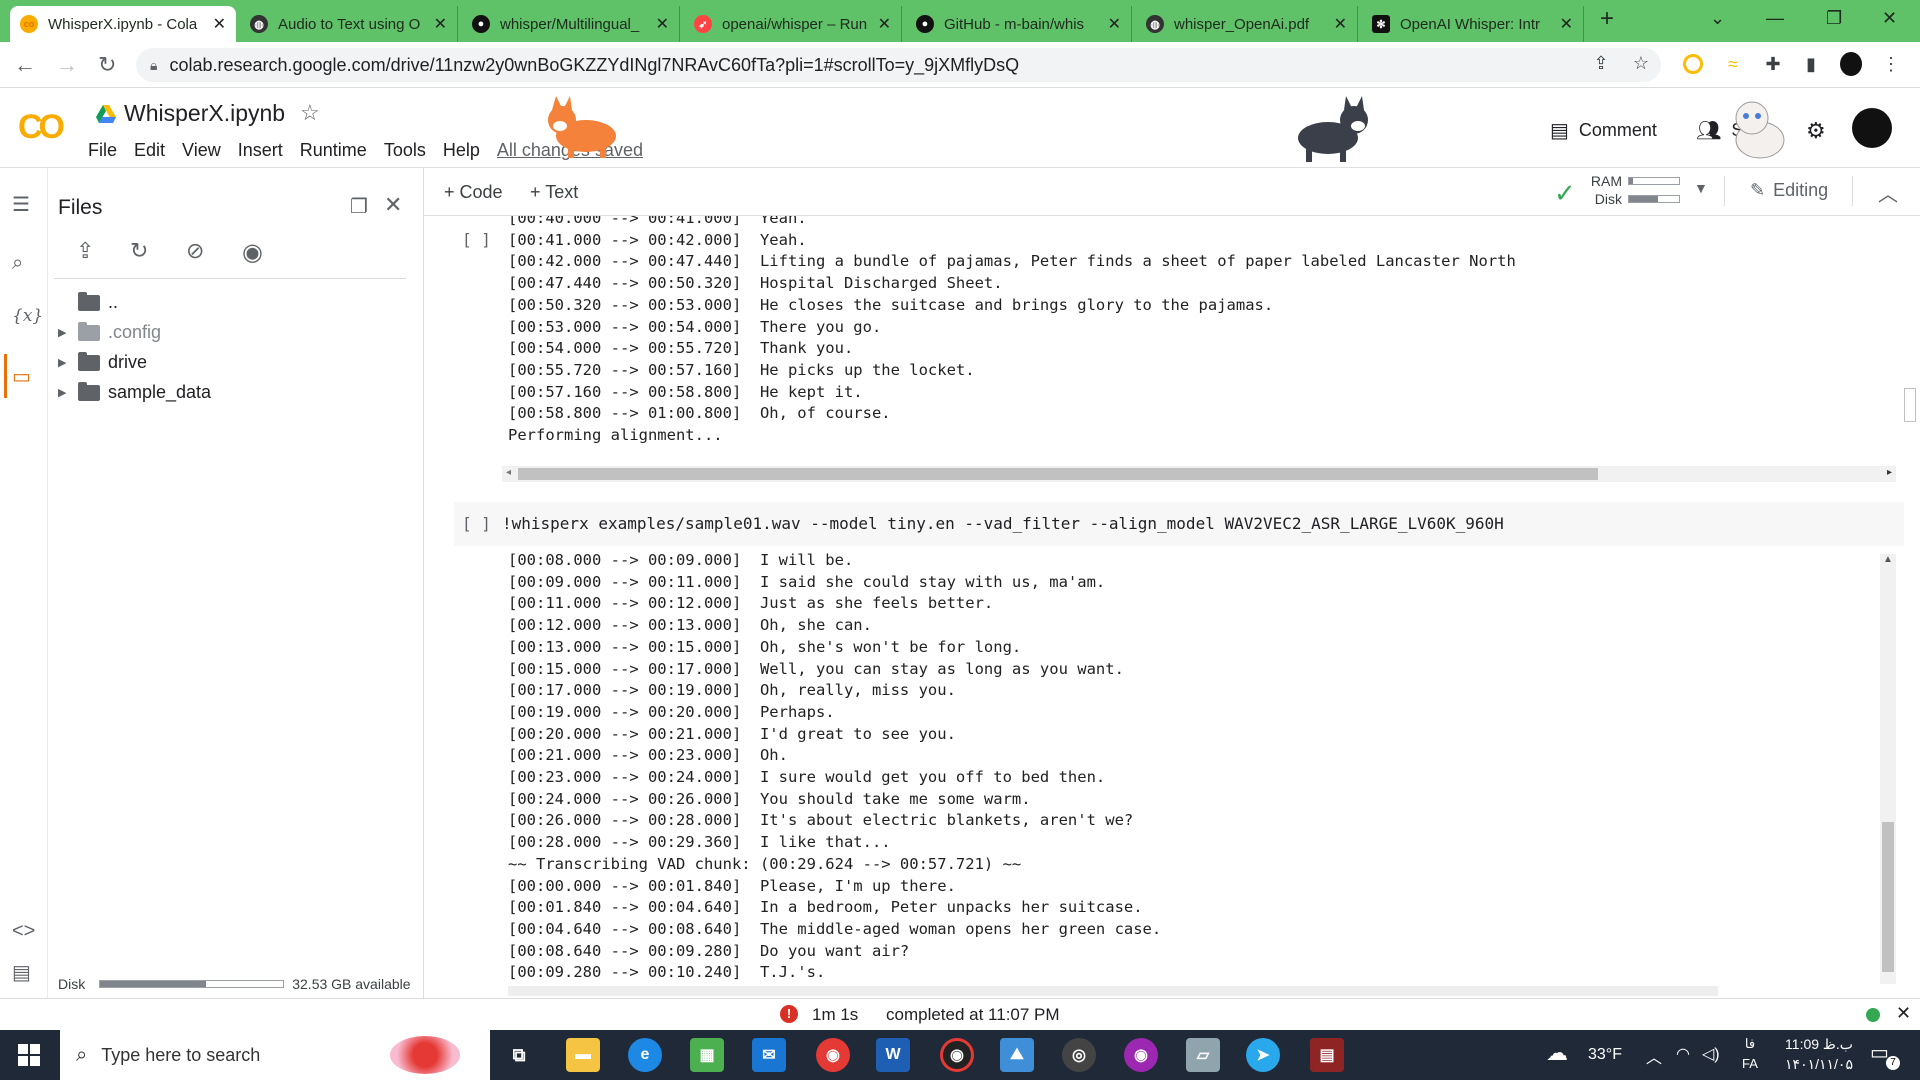 This screenshot has height=1080, width=1920. What do you see at coordinates (1473, 24) in the screenshot?
I see `tab-openai-whisper-intro: ✻ OpenAI Whisper: Intr ✕` at bounding box center [1473, 24].